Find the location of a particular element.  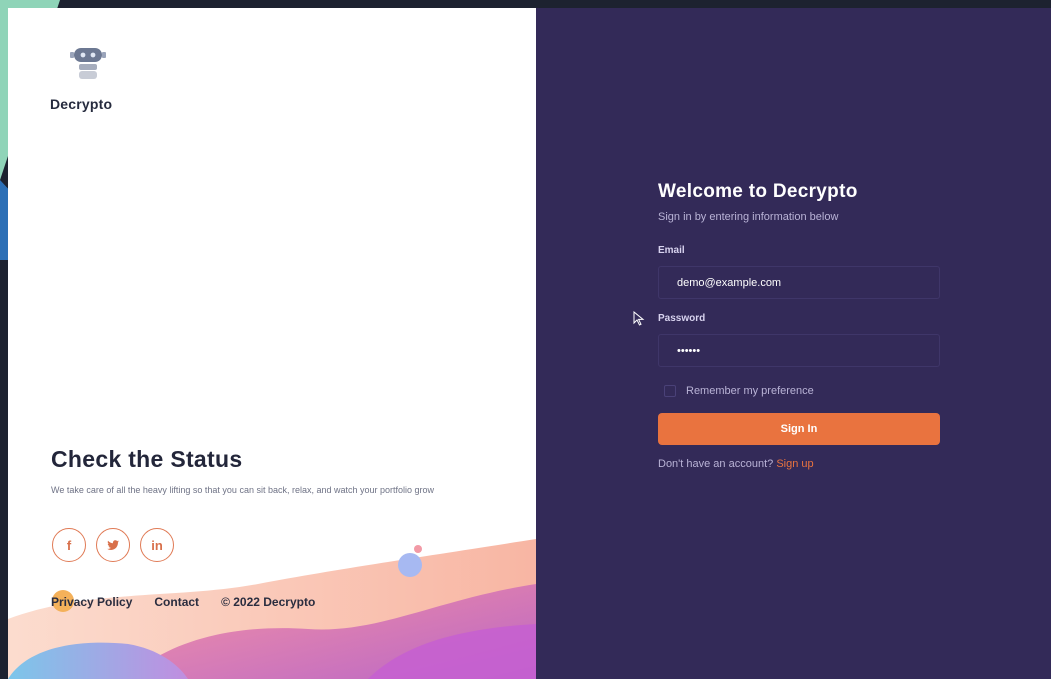

robot-head-icon is located at coordinates (88, 63).